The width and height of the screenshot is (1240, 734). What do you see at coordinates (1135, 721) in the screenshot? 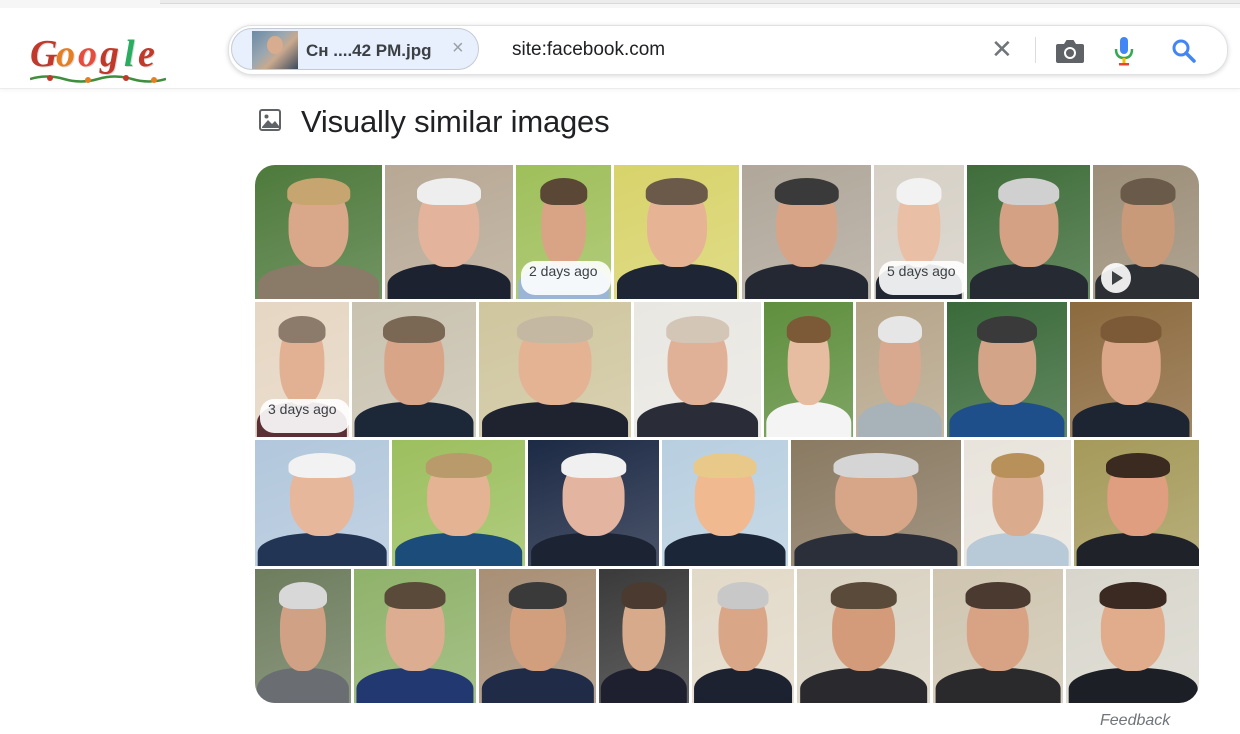
I see `feedback-link: Feedback` at bounding box center [1135, 721].